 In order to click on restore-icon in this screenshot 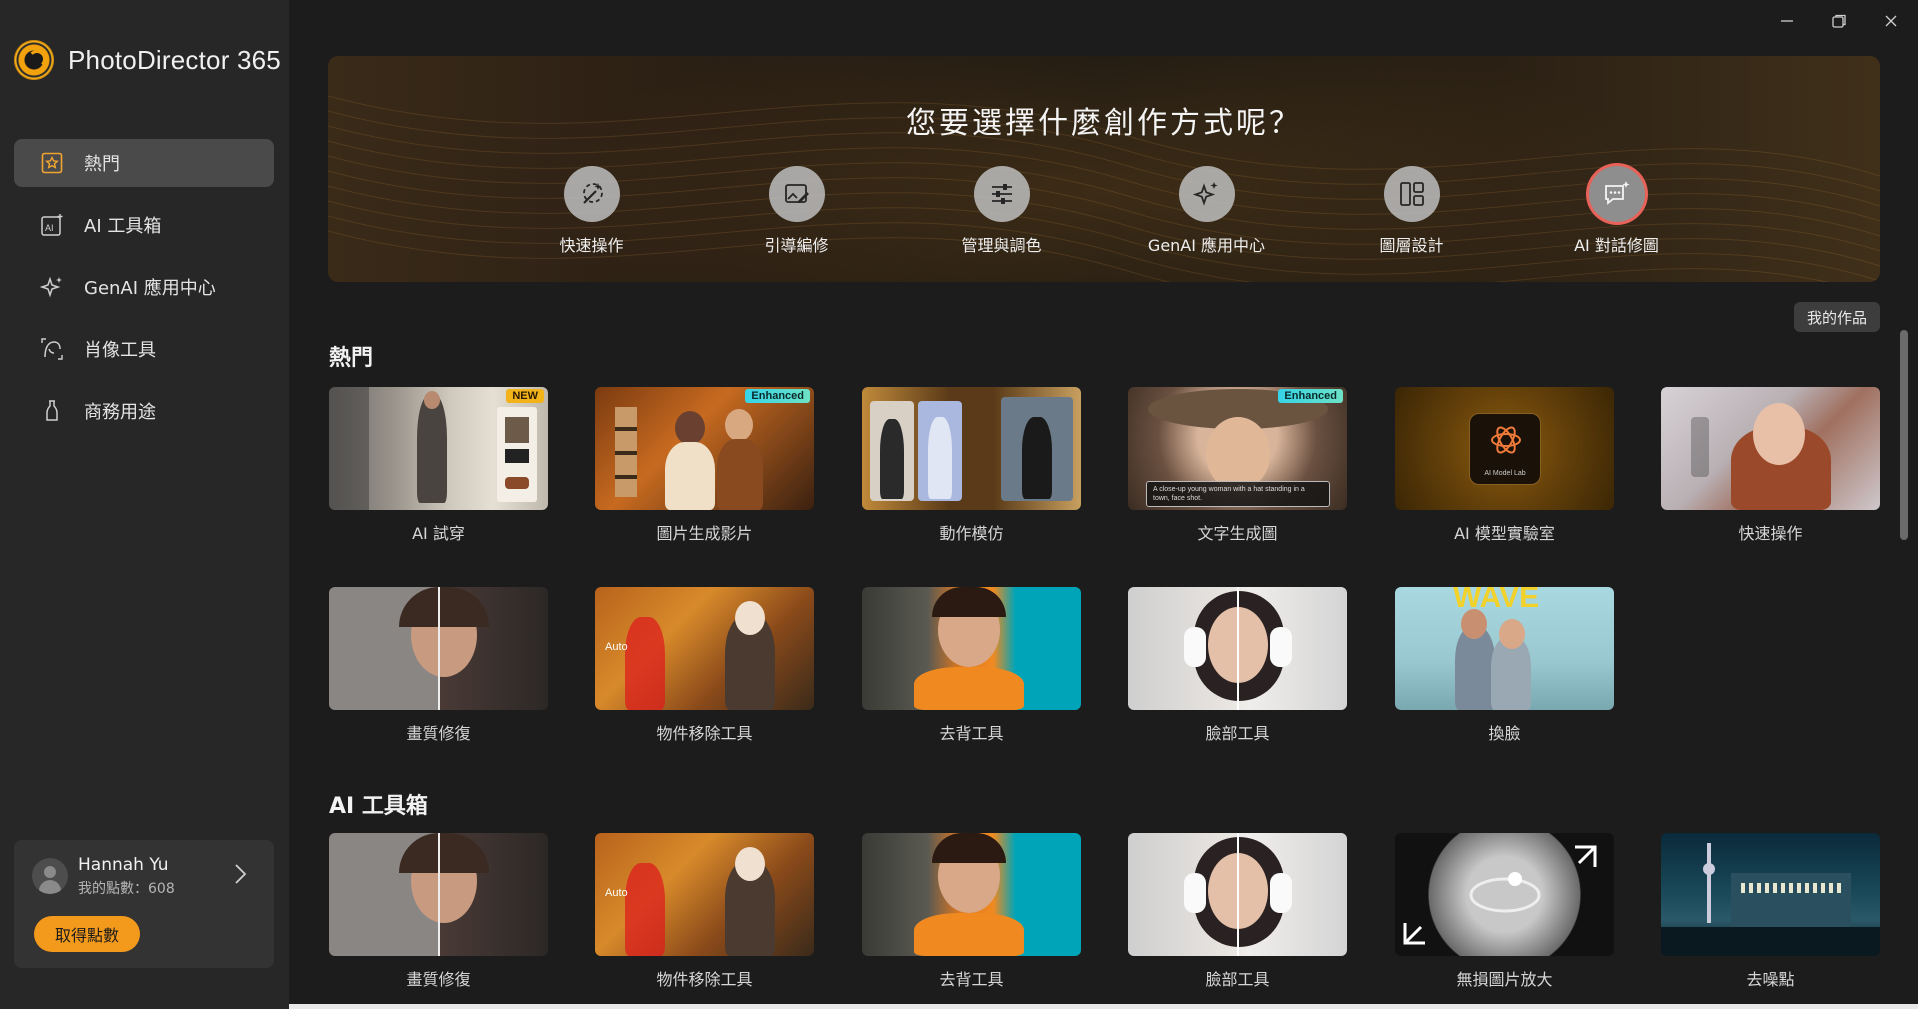, I will do `click(1839, 21)`.